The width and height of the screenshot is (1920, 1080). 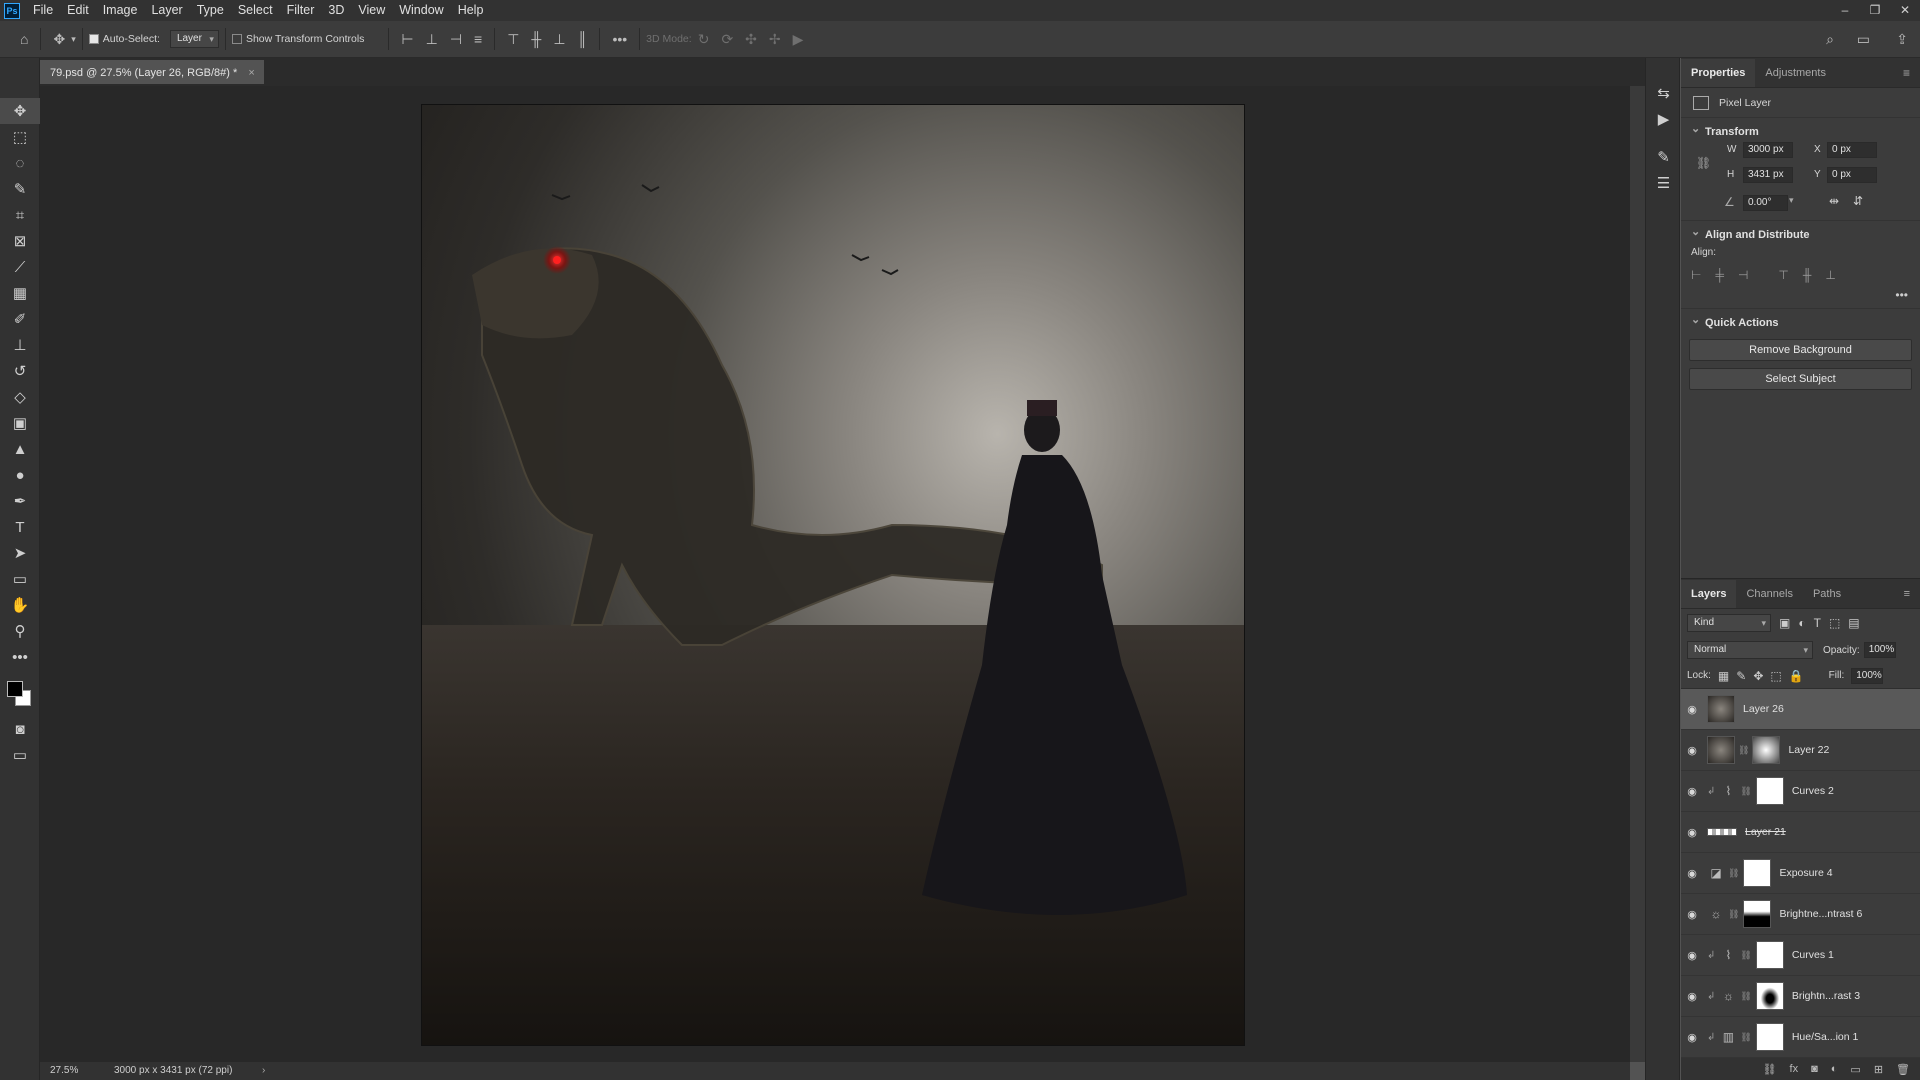 What do you see at coordinates (478, 39) in the screenshot?
I see `distribute-icon: ≡` at bounding box center [478, 39].